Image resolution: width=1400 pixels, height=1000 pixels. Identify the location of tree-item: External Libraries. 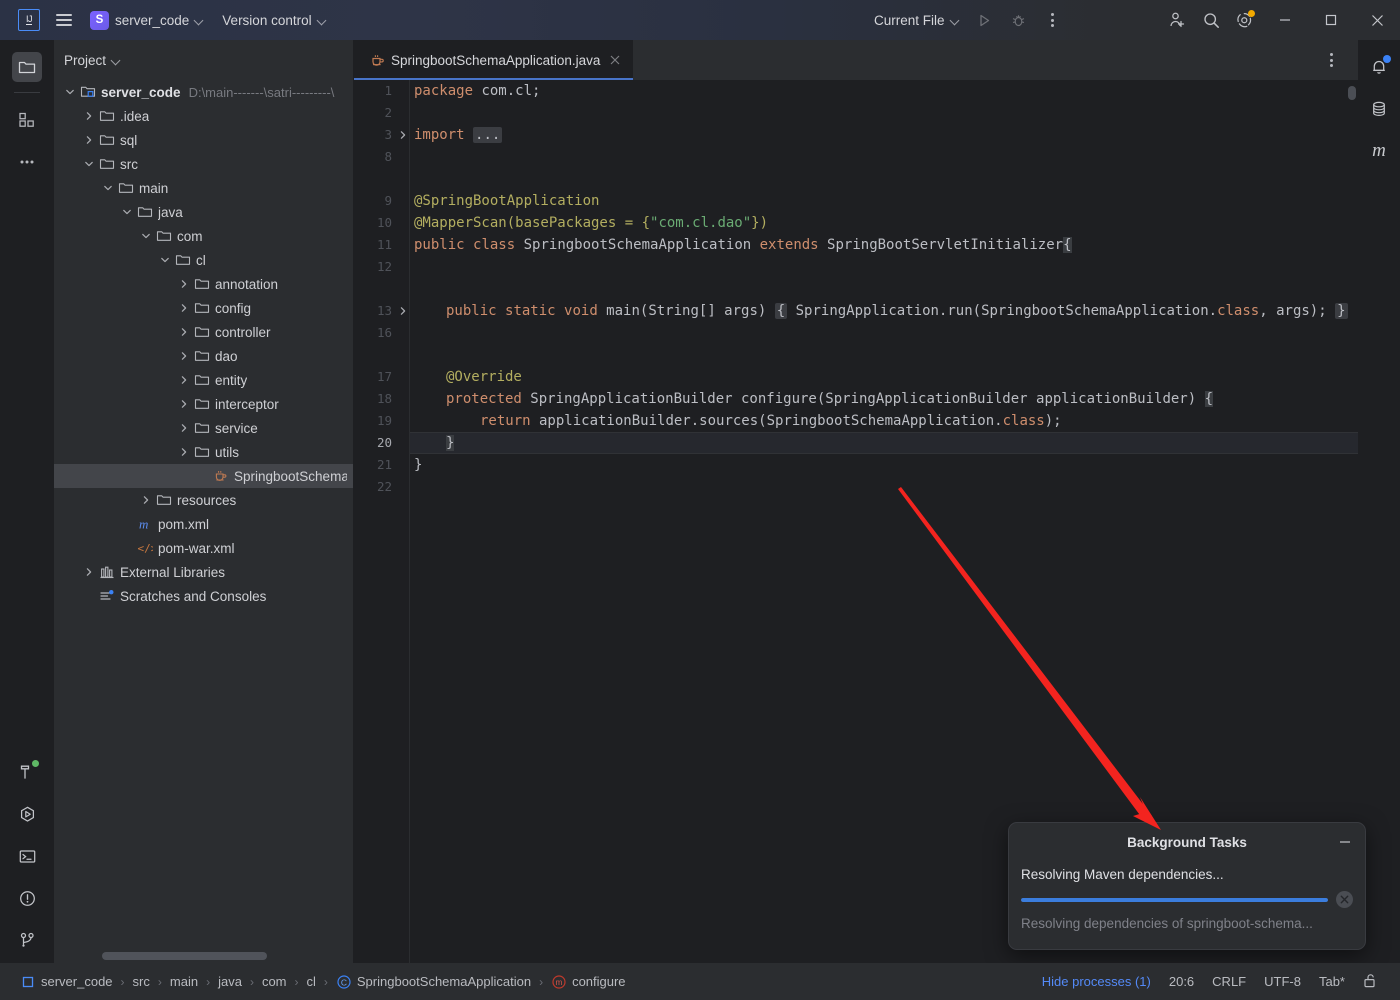
(203, 572).